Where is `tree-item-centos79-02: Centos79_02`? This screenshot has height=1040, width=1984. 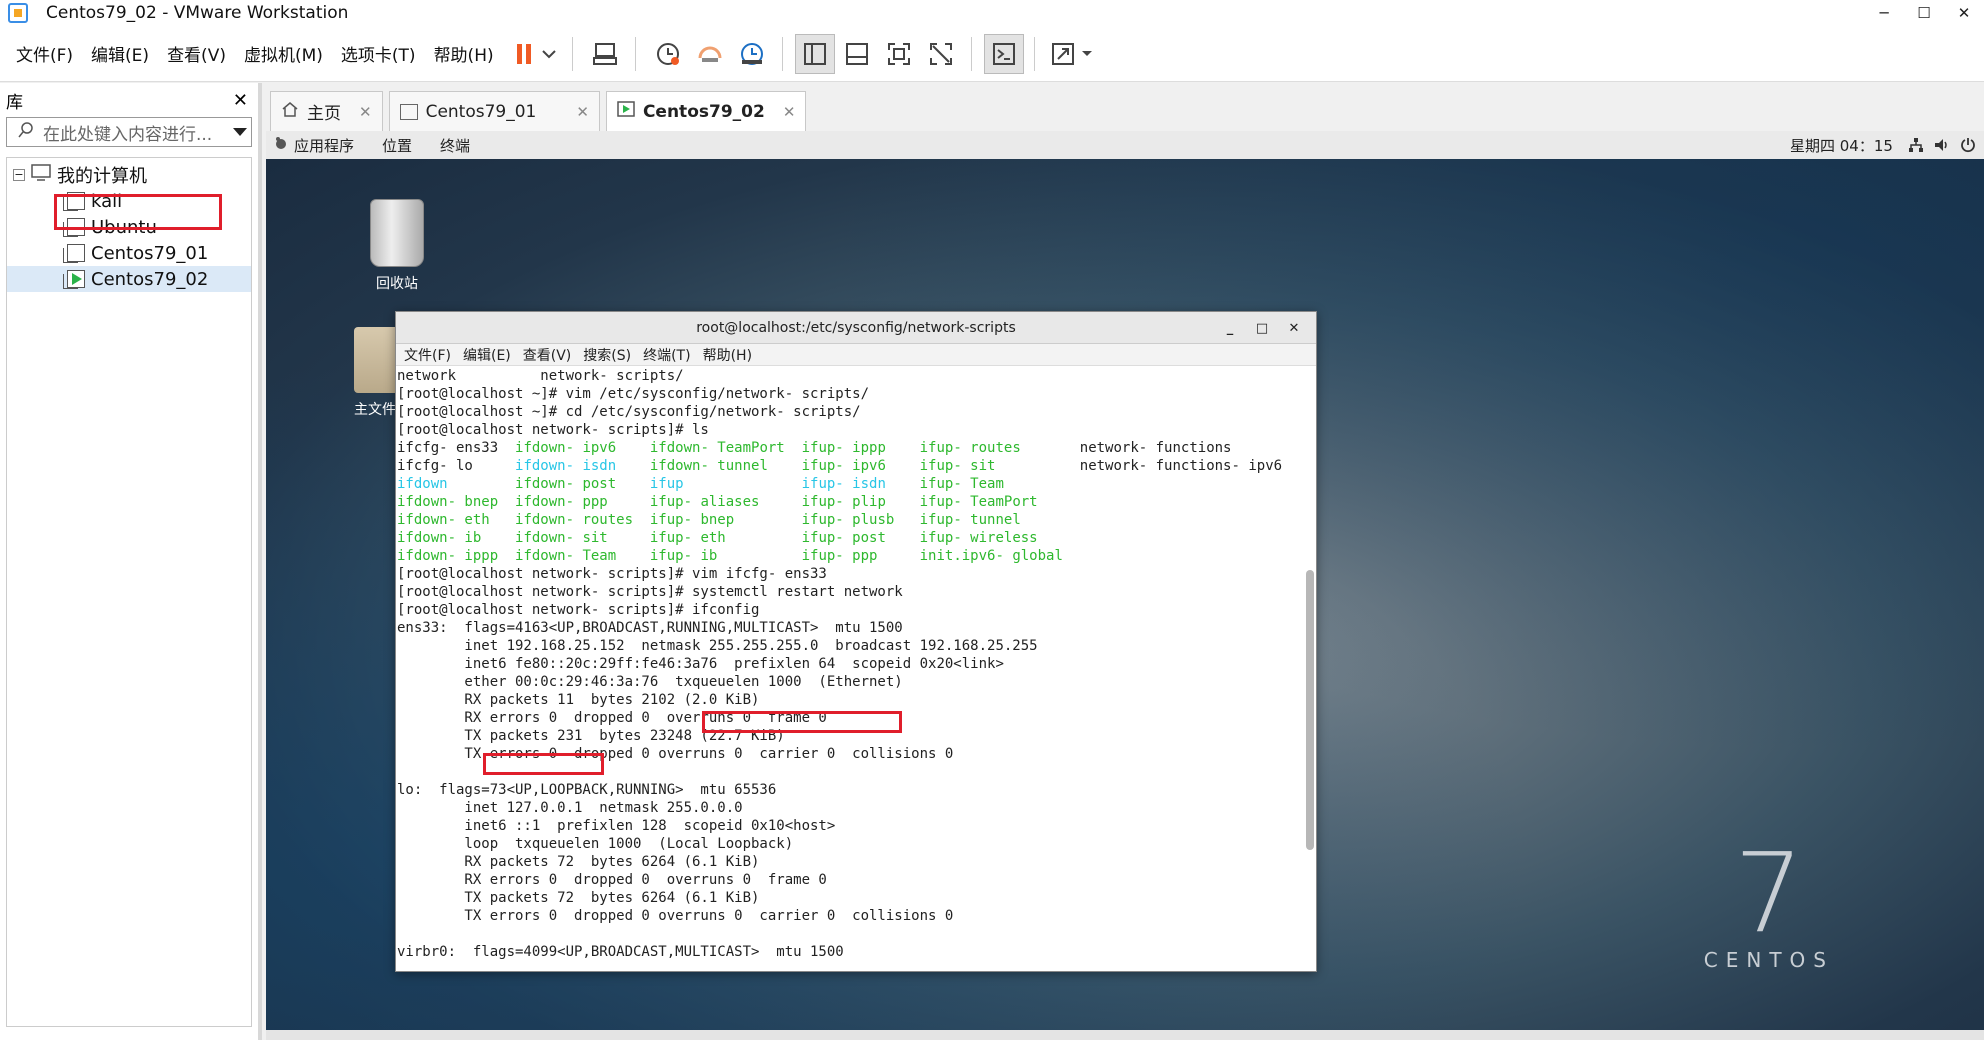 tree-item-centos79-02: Centos79_02 is located at coordinates (129, 279).